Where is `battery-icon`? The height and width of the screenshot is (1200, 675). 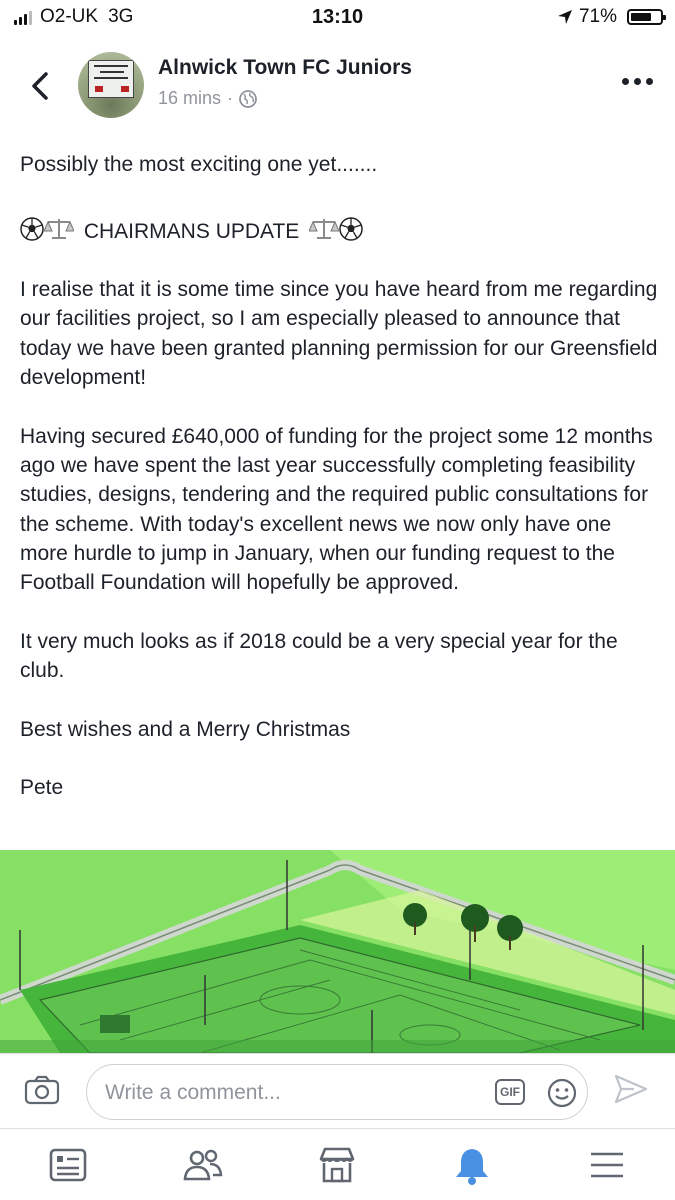
battery-icon is located at coordinates (646, 17).